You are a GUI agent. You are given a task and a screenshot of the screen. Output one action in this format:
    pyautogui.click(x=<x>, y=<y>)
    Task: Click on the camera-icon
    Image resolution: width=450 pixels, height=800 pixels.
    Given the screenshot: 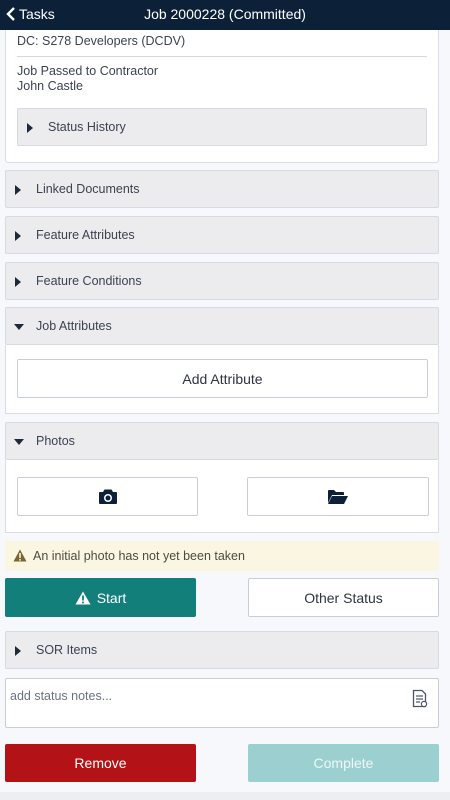 What is the action you would take?
    pyautogui.click(x=107, y=496)
    